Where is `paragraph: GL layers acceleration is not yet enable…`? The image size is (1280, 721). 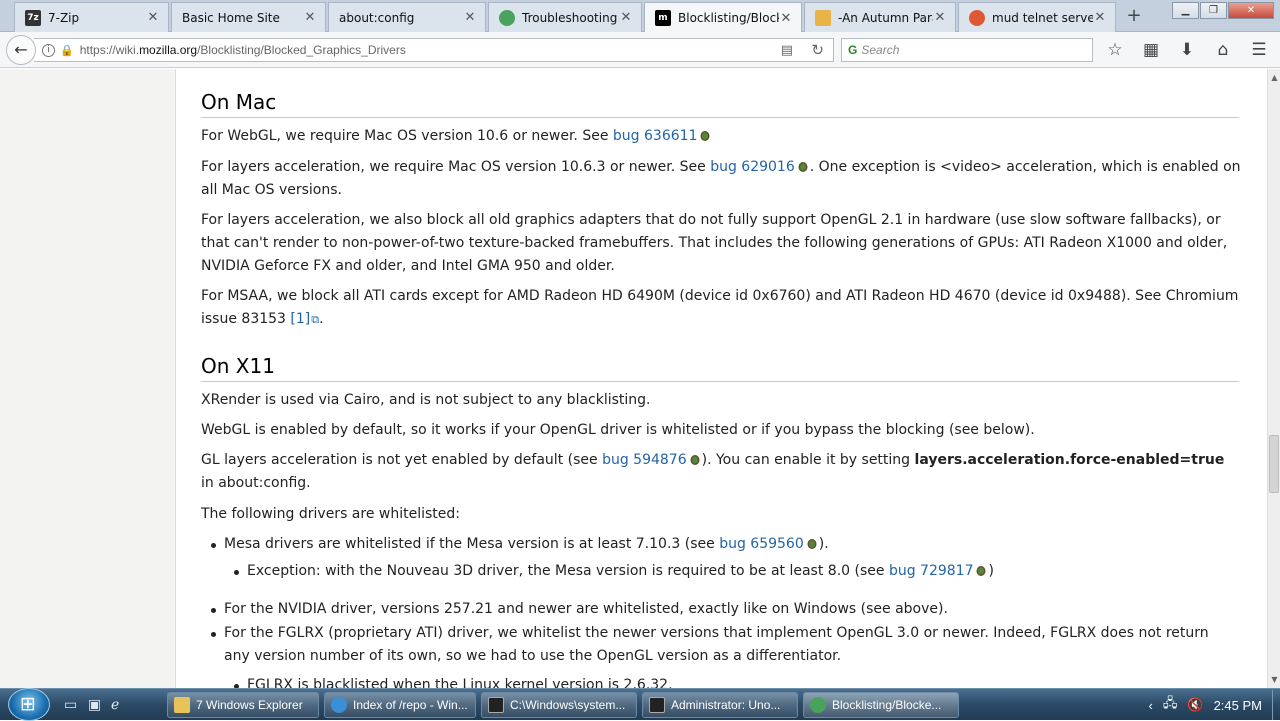
paragraph: GL layers acceleration is not yet enable… is located at coordinates (721, 472).